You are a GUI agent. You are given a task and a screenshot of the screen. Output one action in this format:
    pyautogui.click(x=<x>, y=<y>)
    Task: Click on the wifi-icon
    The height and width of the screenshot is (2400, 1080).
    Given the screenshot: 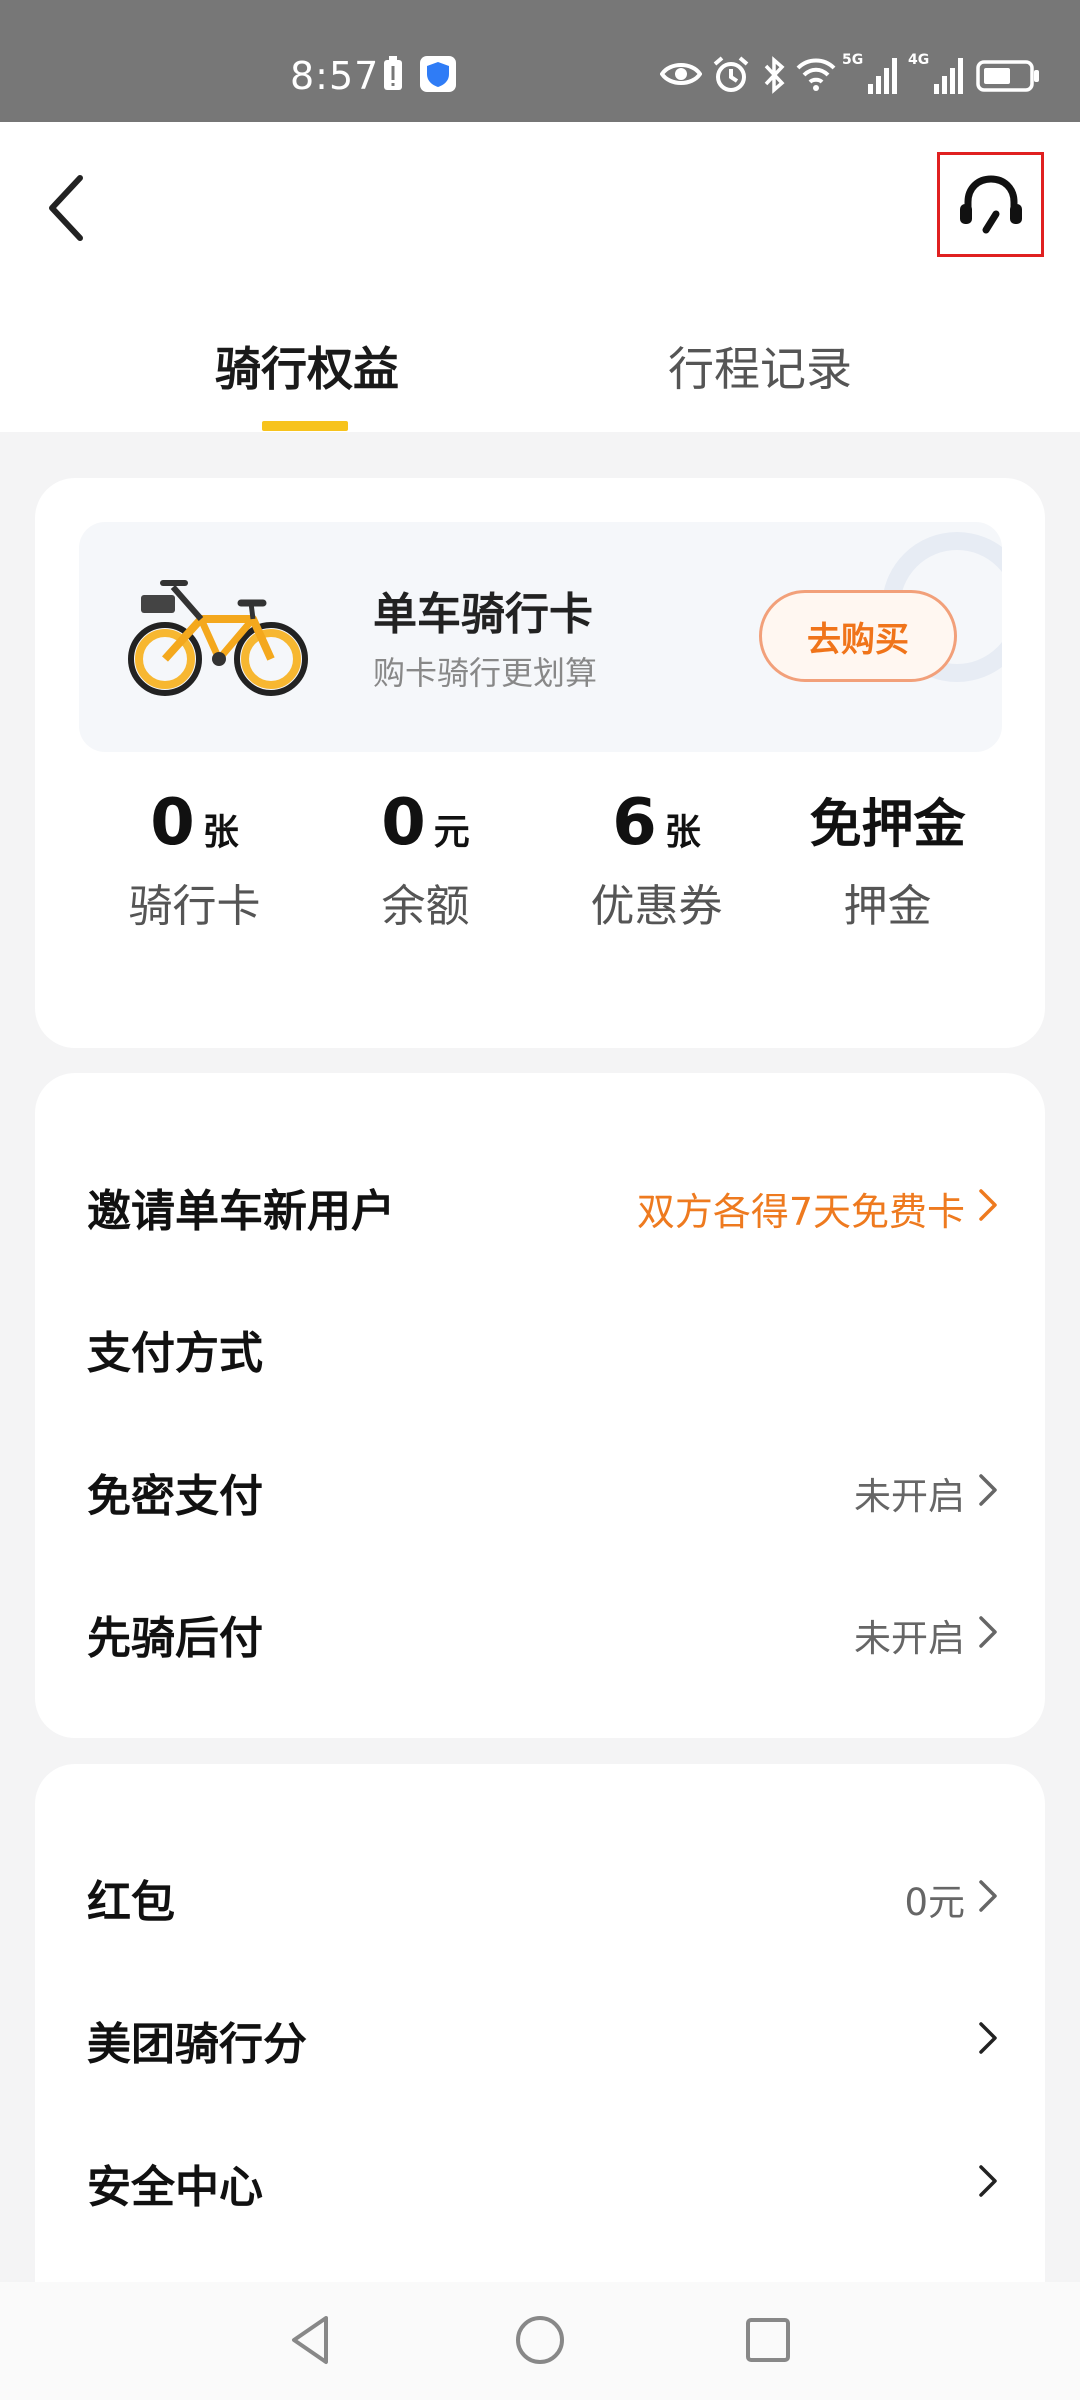 What is the action you would take?
    pyautogui.click(x=816, y=76)
    